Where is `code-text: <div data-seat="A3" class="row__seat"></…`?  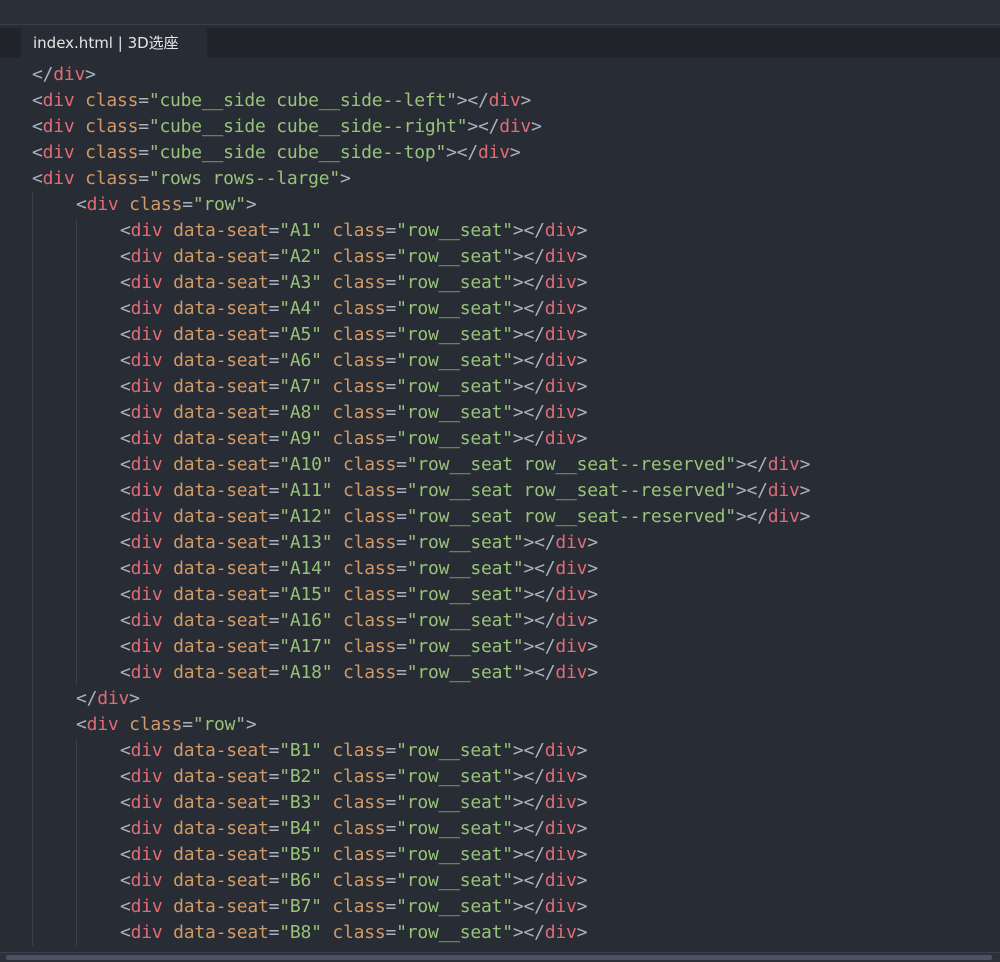
code-text: <div data-seat="A3" class="row__seat"></… is located at coordinates (354, 282).